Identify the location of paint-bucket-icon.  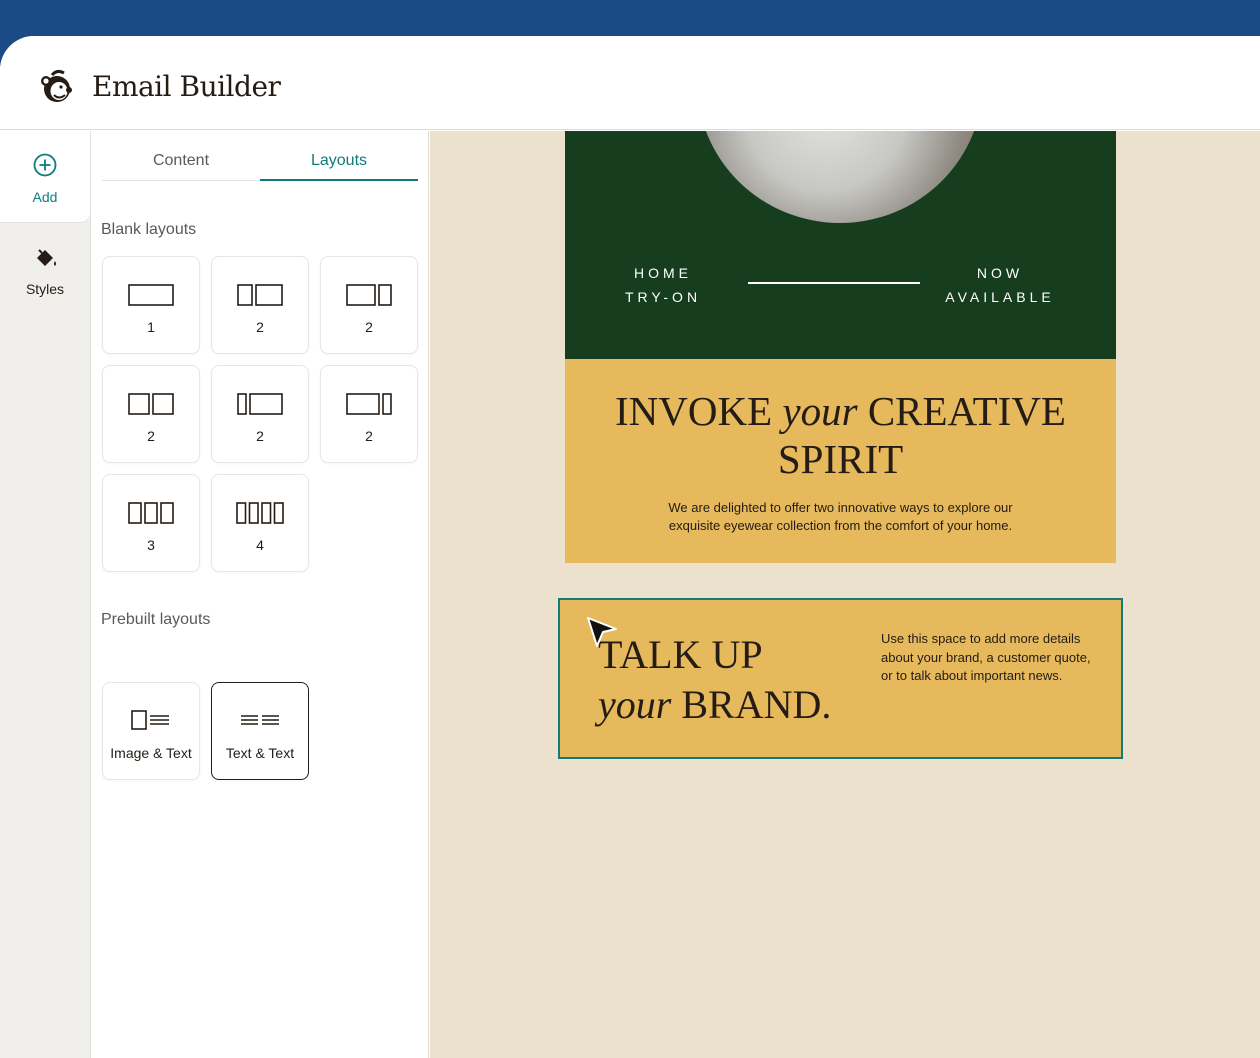
(46, 257).